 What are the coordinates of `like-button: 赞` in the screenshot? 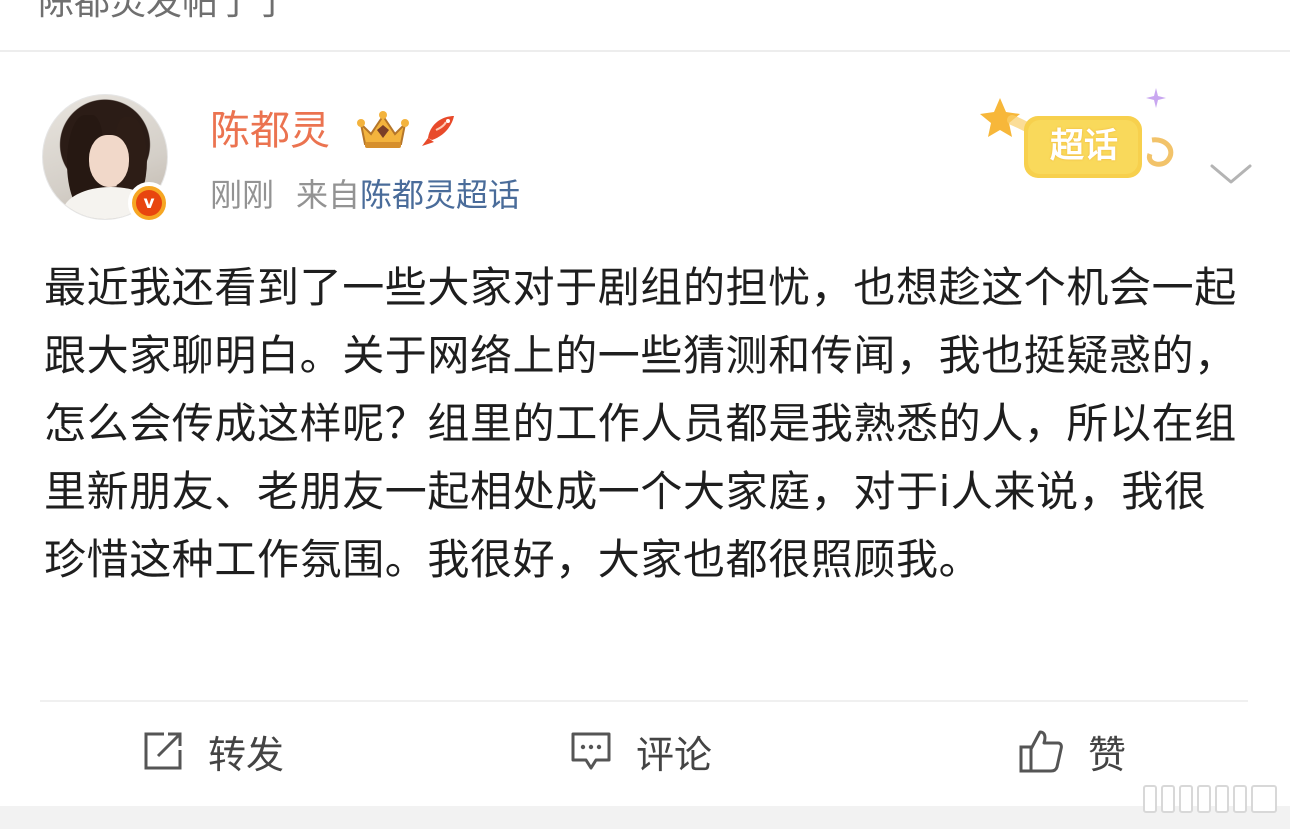 It's located at (1072, 751).